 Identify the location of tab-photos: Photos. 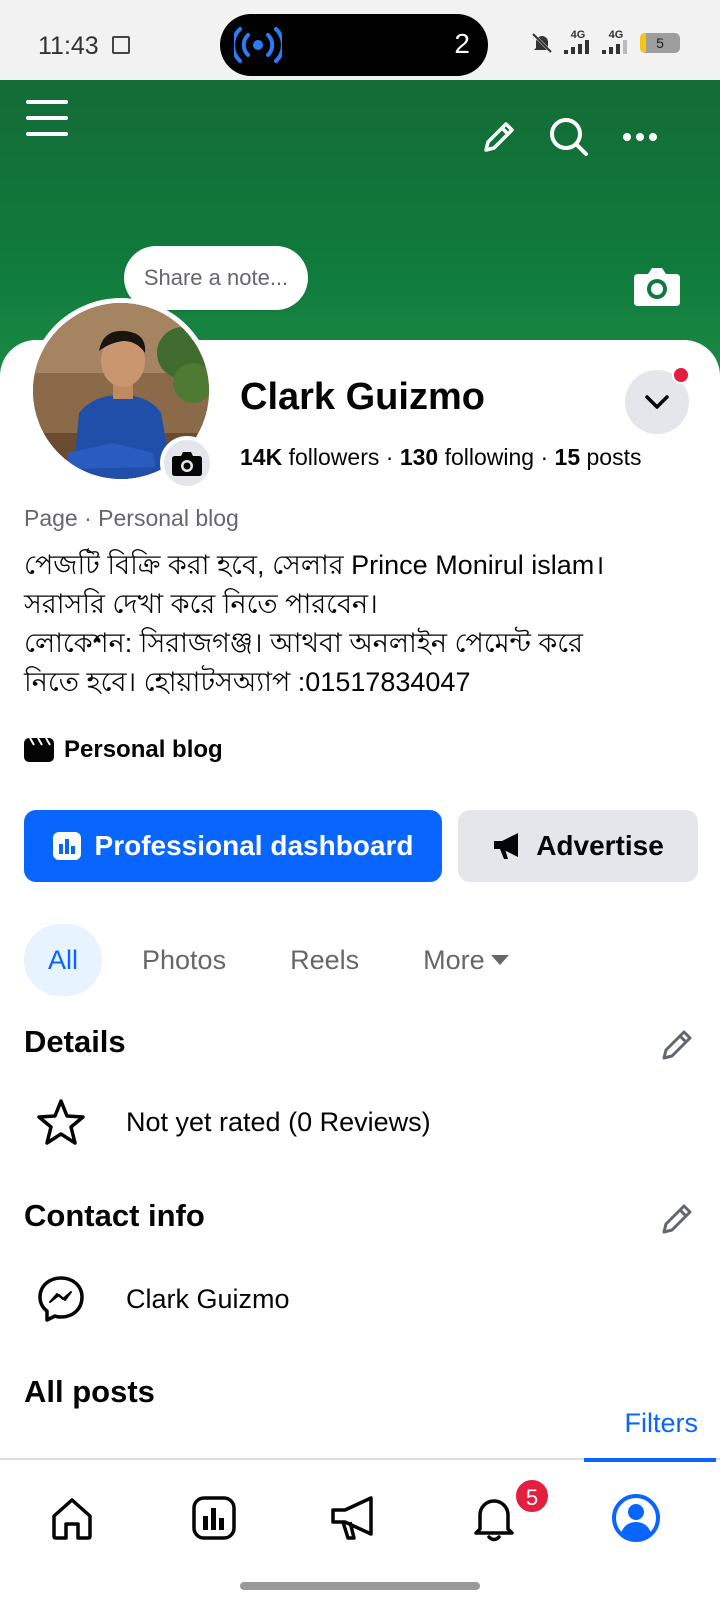
(184, 960).